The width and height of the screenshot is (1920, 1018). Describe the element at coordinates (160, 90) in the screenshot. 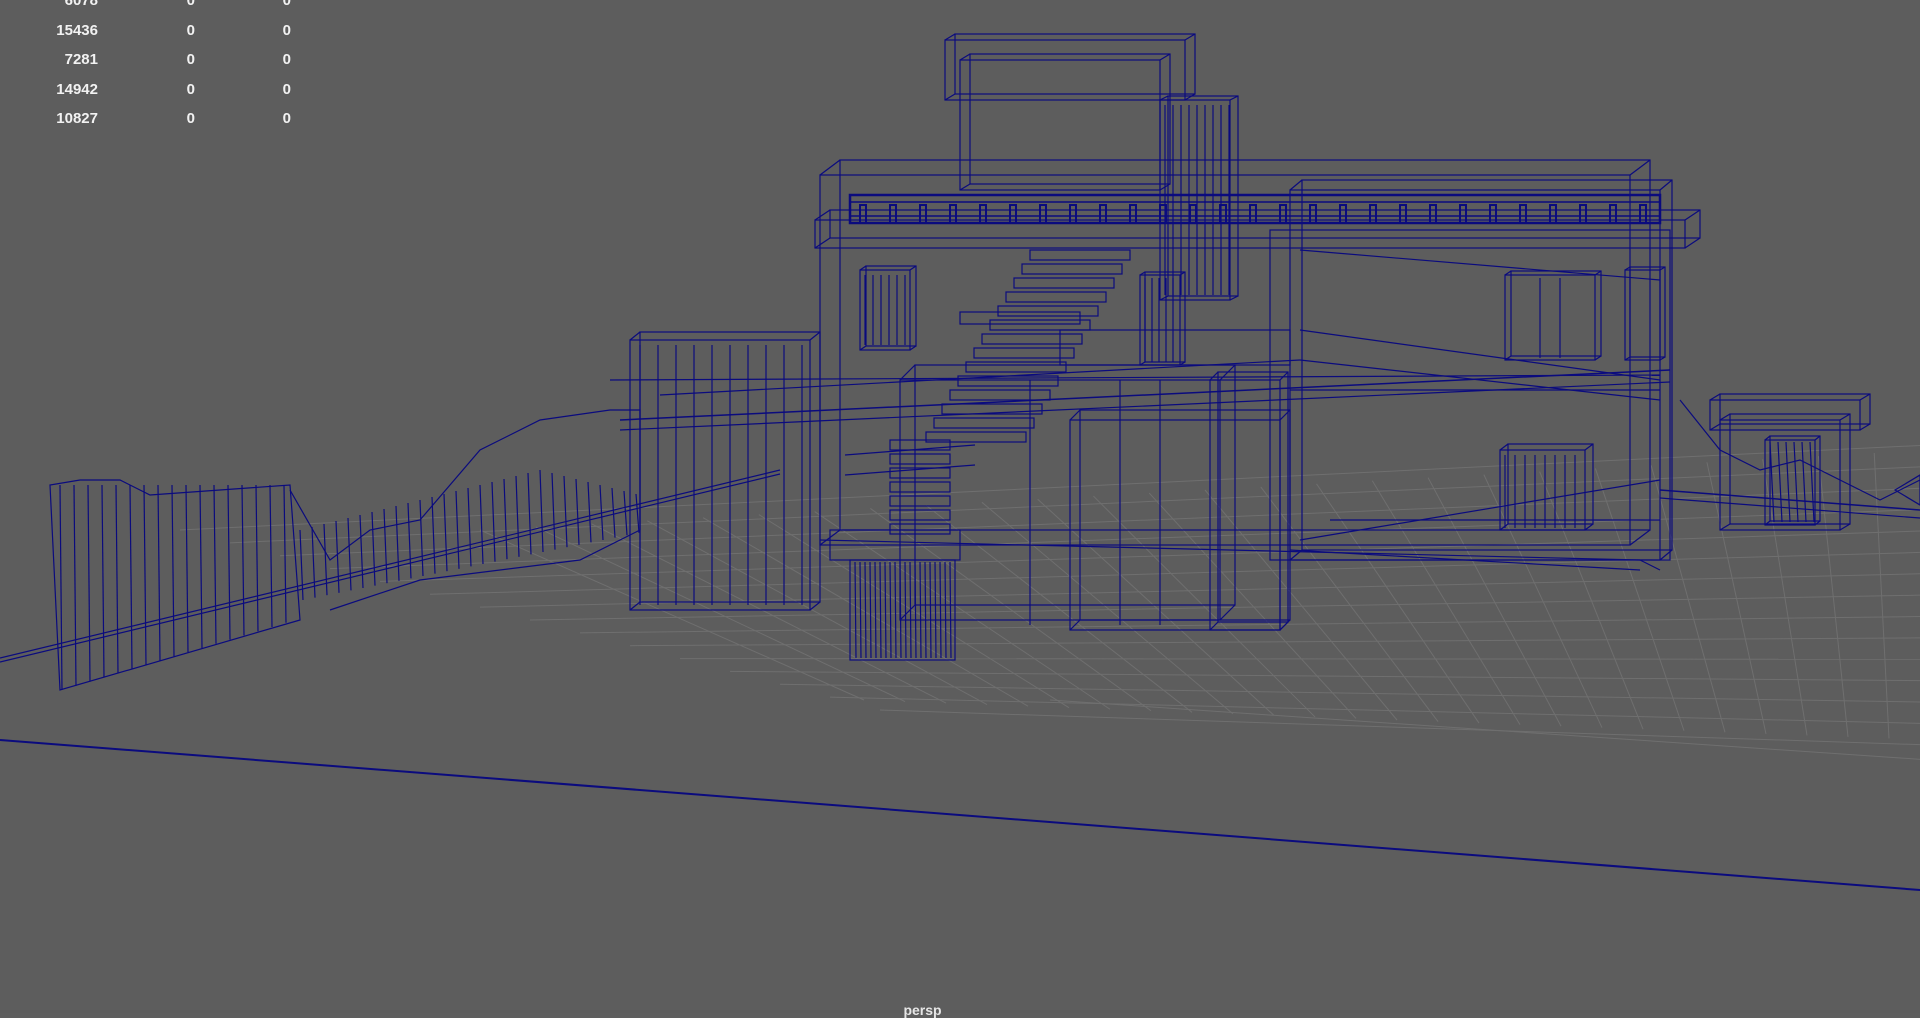

I see `hud-row: 14942 0 0` at that location.